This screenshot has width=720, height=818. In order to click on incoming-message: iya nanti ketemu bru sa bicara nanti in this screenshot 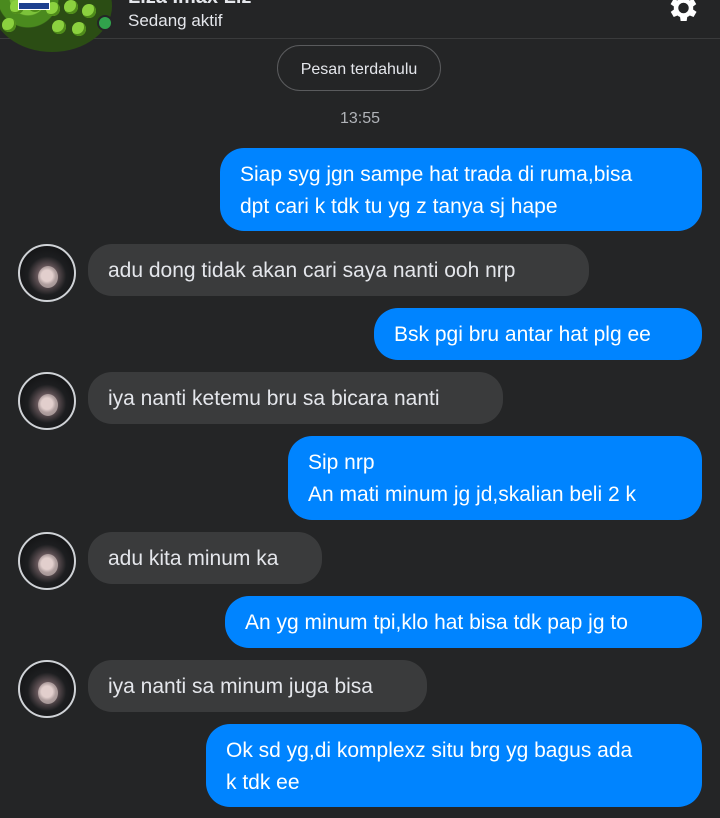, I will do `click(295, 398)`.